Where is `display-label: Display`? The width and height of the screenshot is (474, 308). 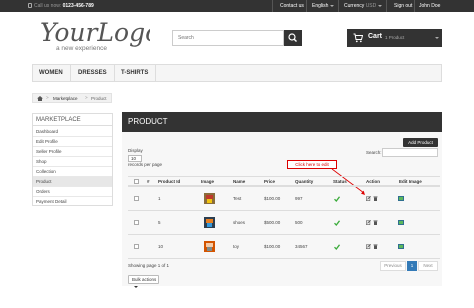
display-label: Display is located at coordinates (135, 150).